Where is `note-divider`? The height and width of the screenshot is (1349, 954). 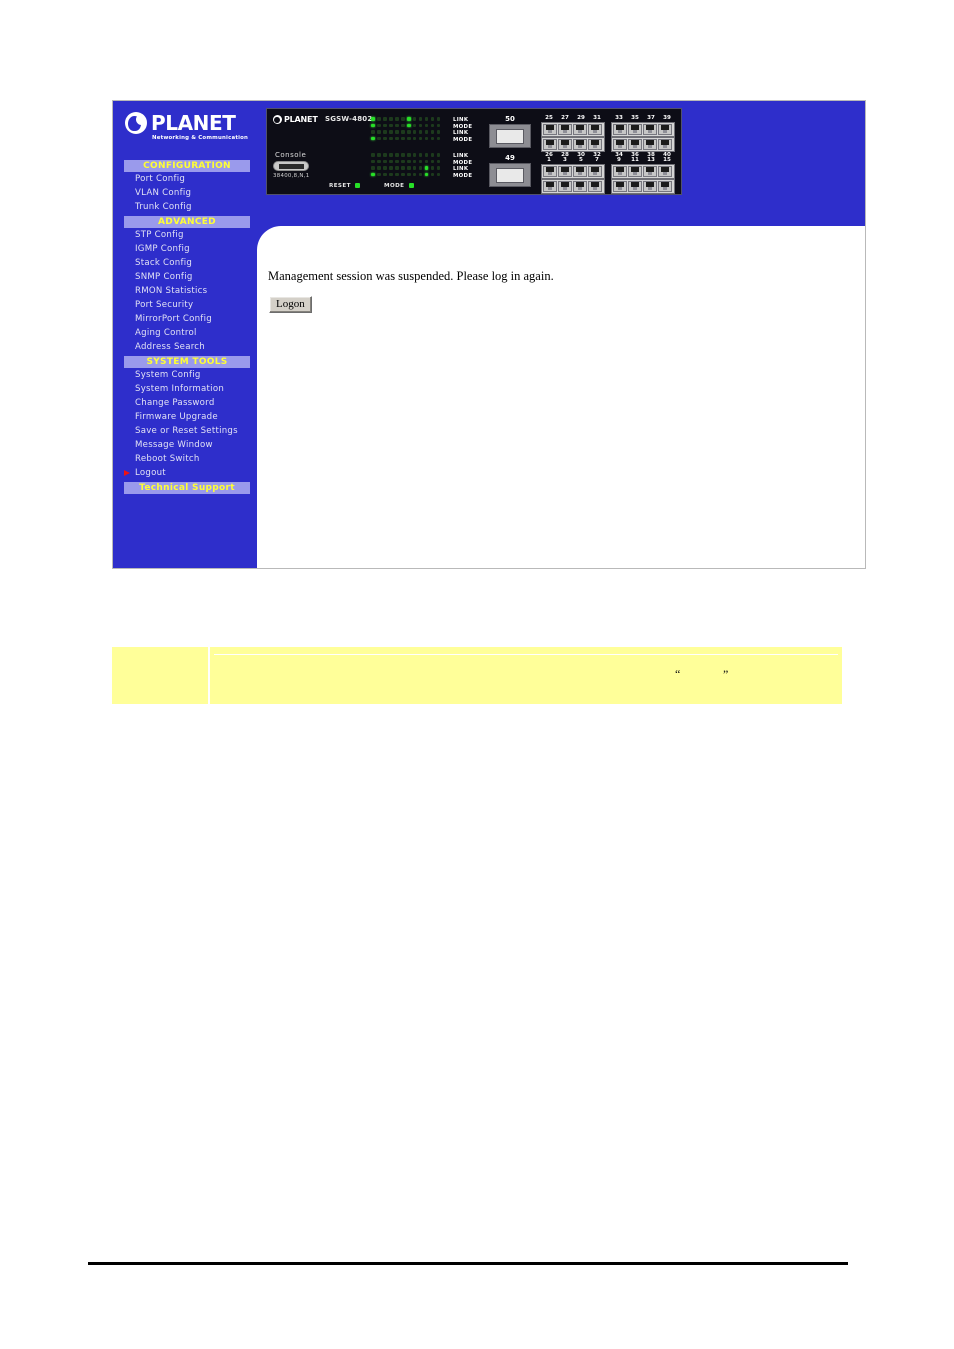 note-divider is located at coordinates (526, 654).